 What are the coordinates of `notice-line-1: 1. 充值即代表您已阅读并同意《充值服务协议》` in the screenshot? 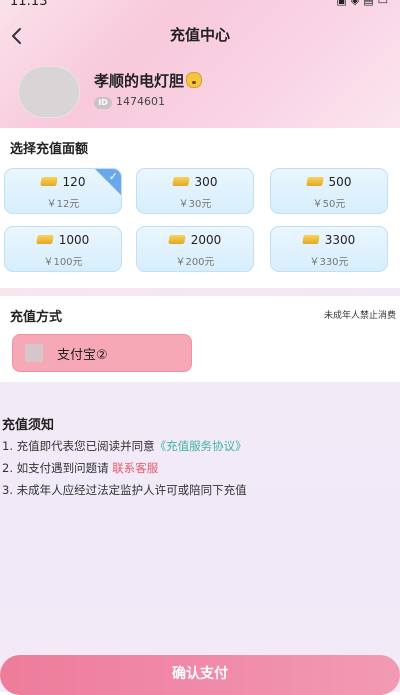 It's located at (124, 446).